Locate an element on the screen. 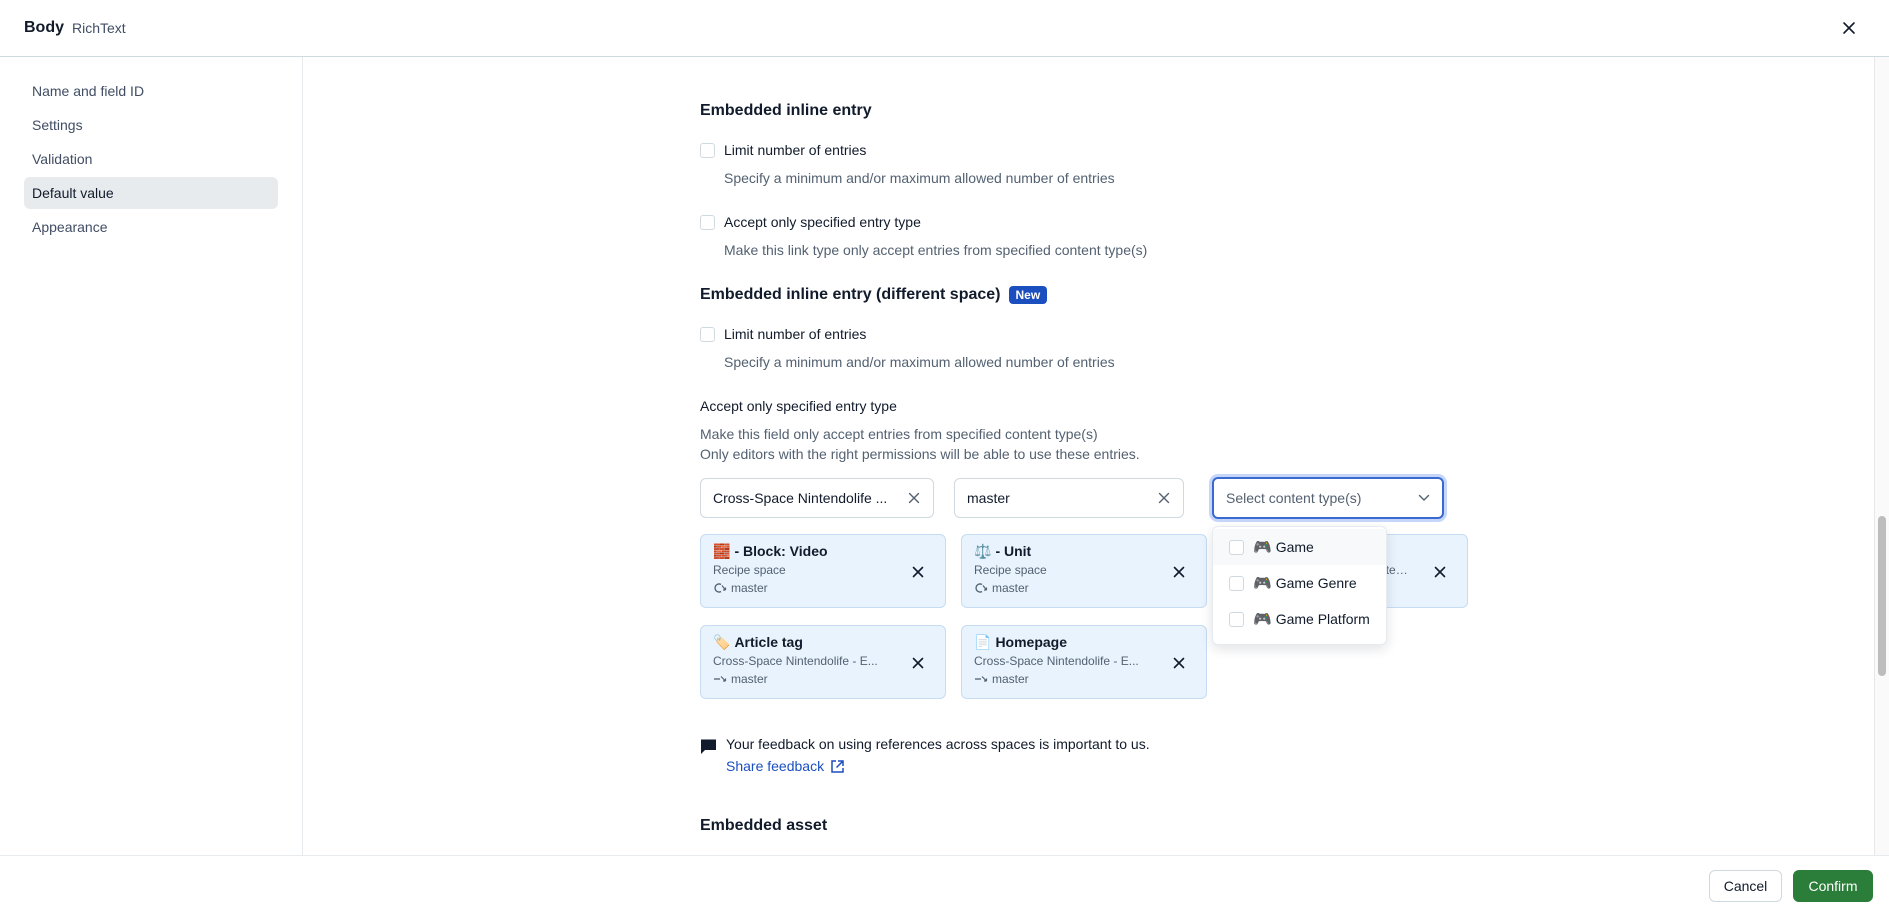  chat-bubble-icon is located at coordinates (708, 746).